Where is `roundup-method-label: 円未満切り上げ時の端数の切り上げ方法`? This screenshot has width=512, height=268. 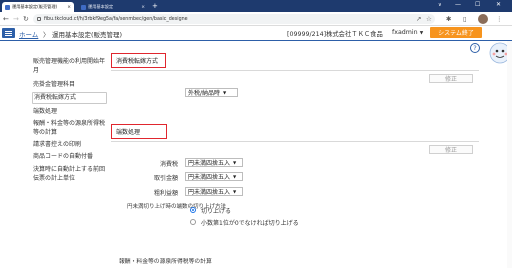
roundup-method-label: 円未満切り上げ時の端数の切り上げ方法 is located at coordinates (177, 207).